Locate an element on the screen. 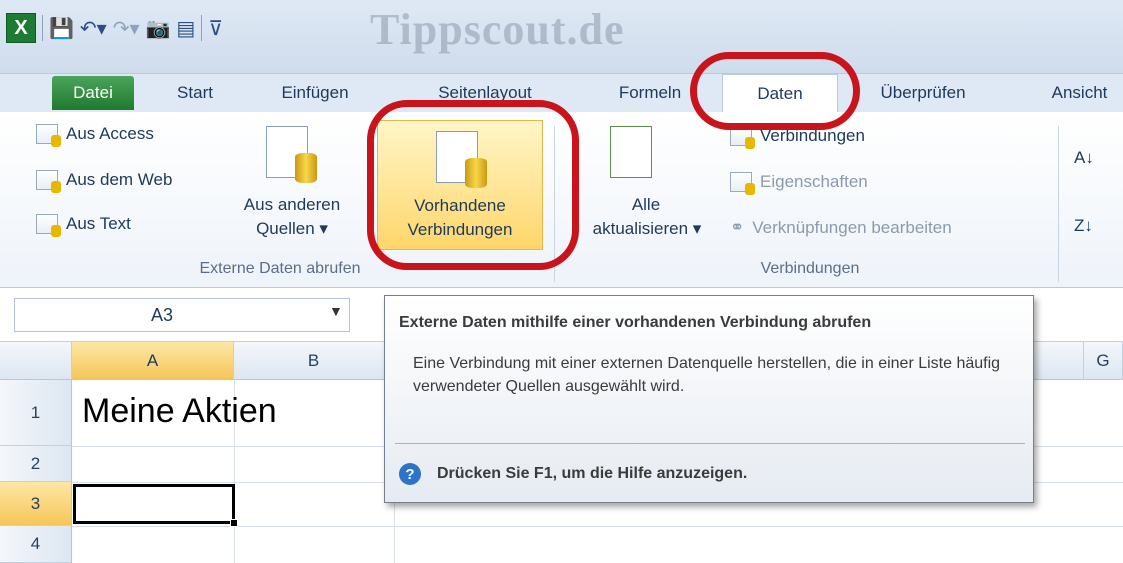 The width and height of the screenshot is (1123, 563). quick-access-toolbar: X 💾 ↶▾ ↷▾ 📷 ▤ ⊽ is located at coordinates (114, 28).